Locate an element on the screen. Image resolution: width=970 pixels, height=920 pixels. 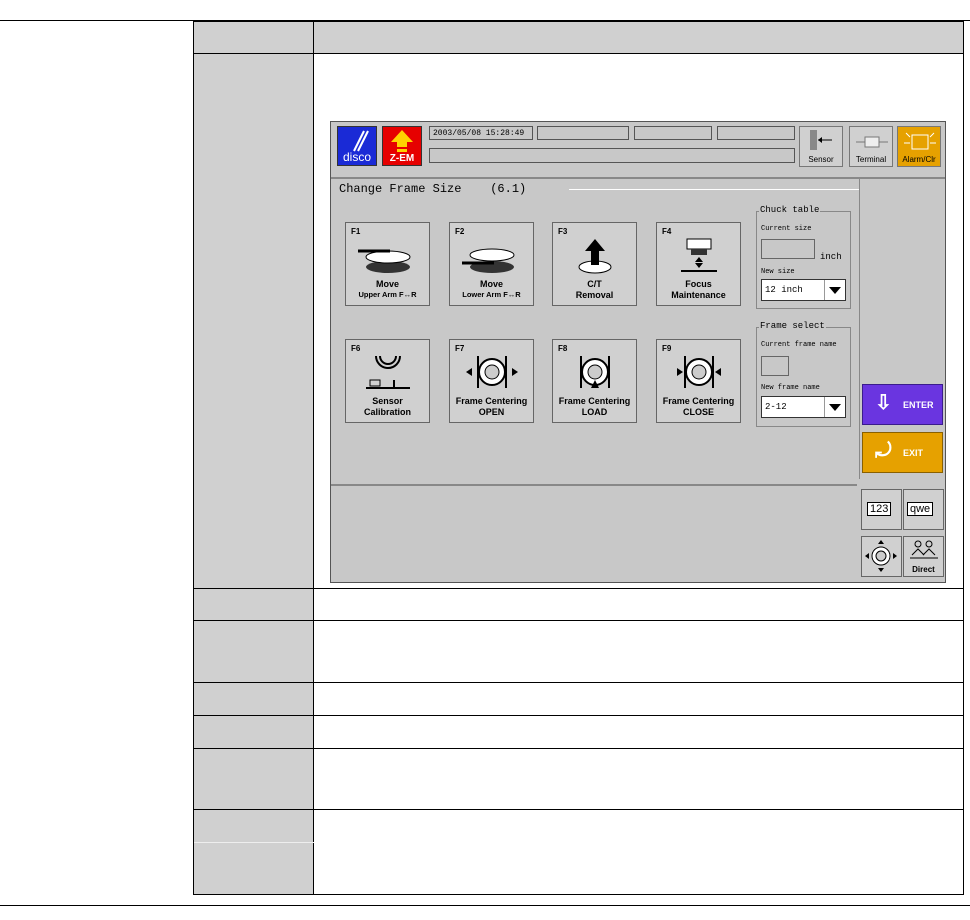
header-label-cell is located at coordinates (254, 37).